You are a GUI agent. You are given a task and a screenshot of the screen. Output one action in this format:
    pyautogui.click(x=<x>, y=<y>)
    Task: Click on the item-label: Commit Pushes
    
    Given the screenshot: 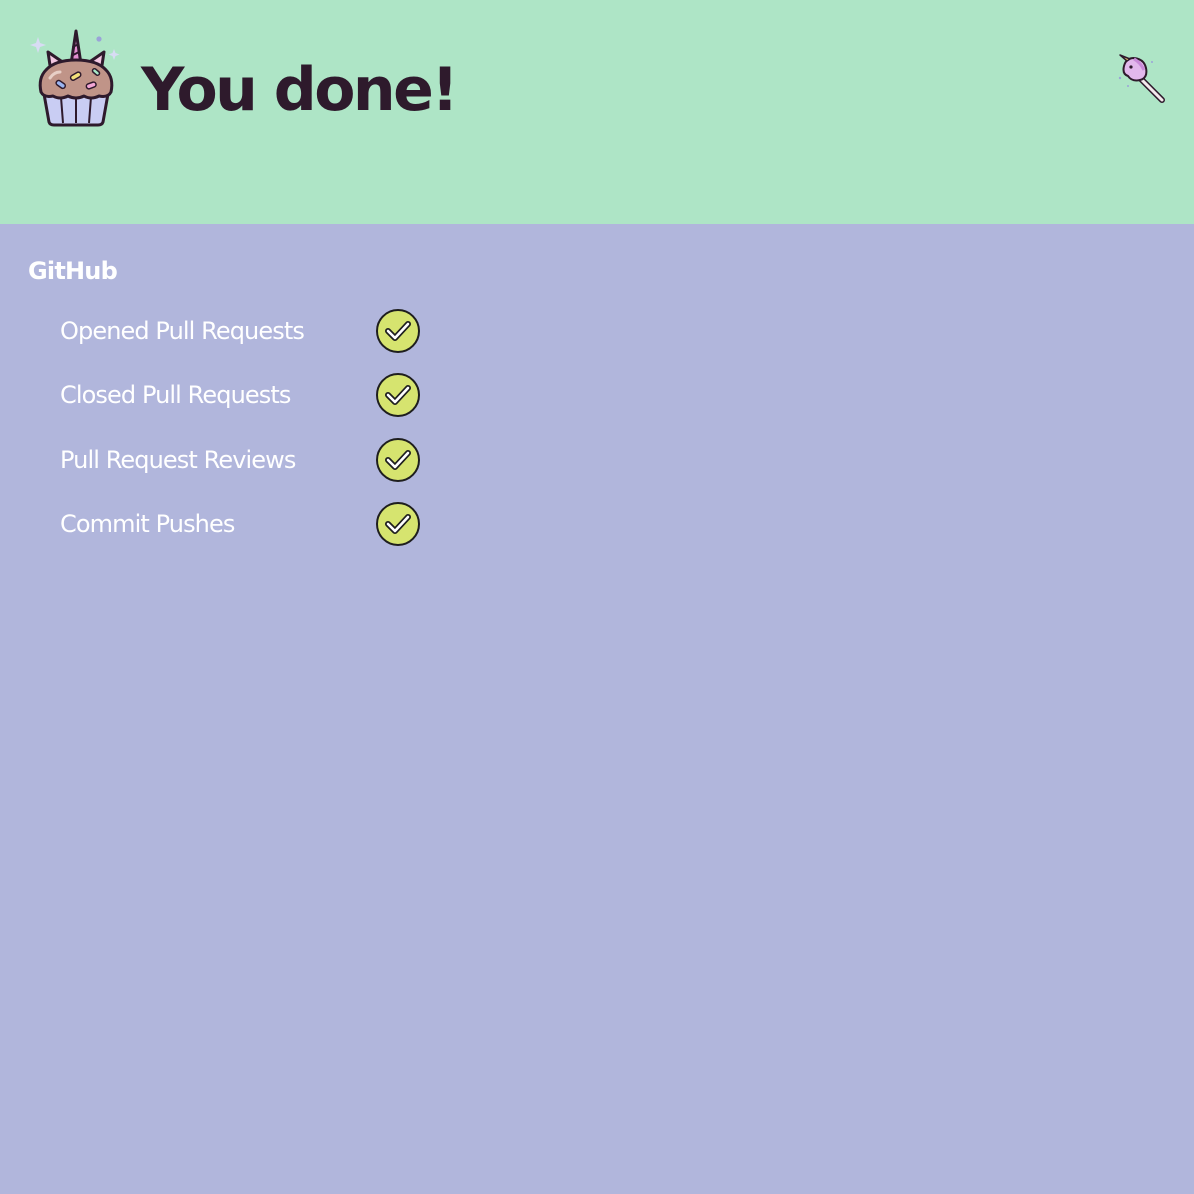 What is the action you would take?
    pyautogui.click(x=147, y=524)
    